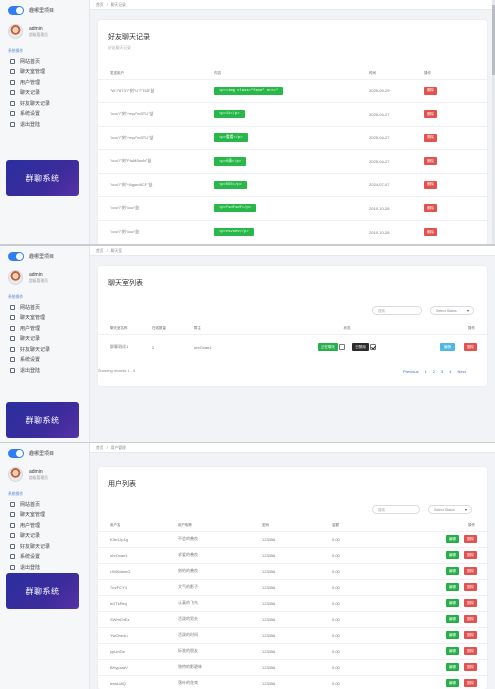 This screenshot has width=495, height=689. I want to click on action-cell: 编辑 删除, so click(453, 586).